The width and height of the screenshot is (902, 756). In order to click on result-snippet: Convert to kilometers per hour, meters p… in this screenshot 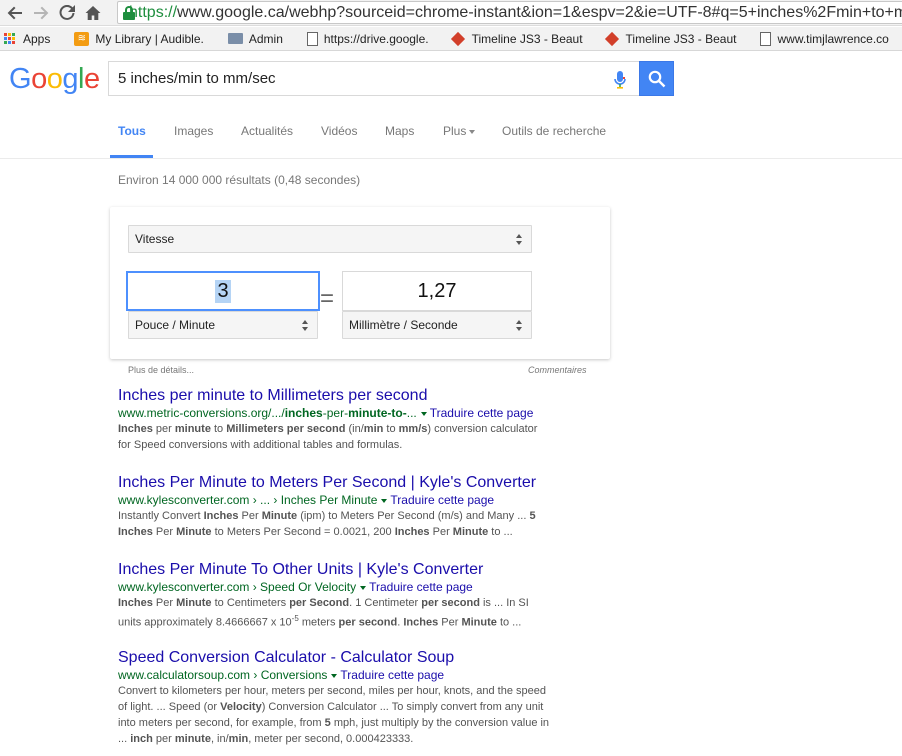, I will do `click(353, 715)`.